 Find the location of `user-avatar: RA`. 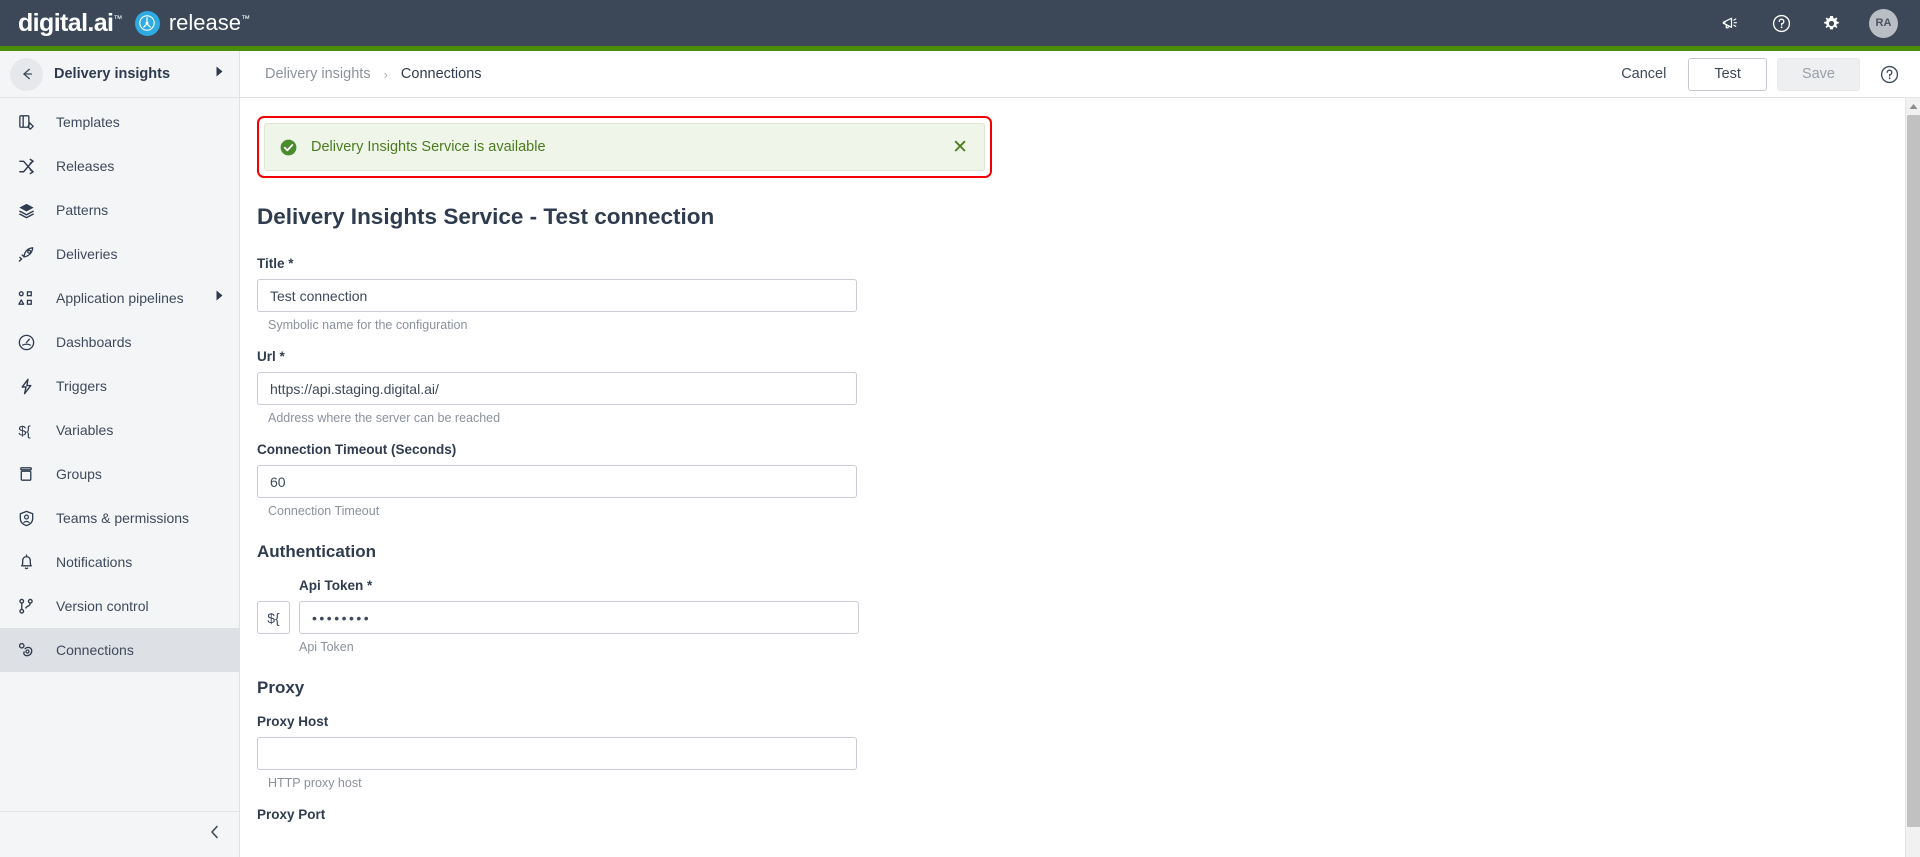

user-avatar: RA is located at coordinates (1883, 23).